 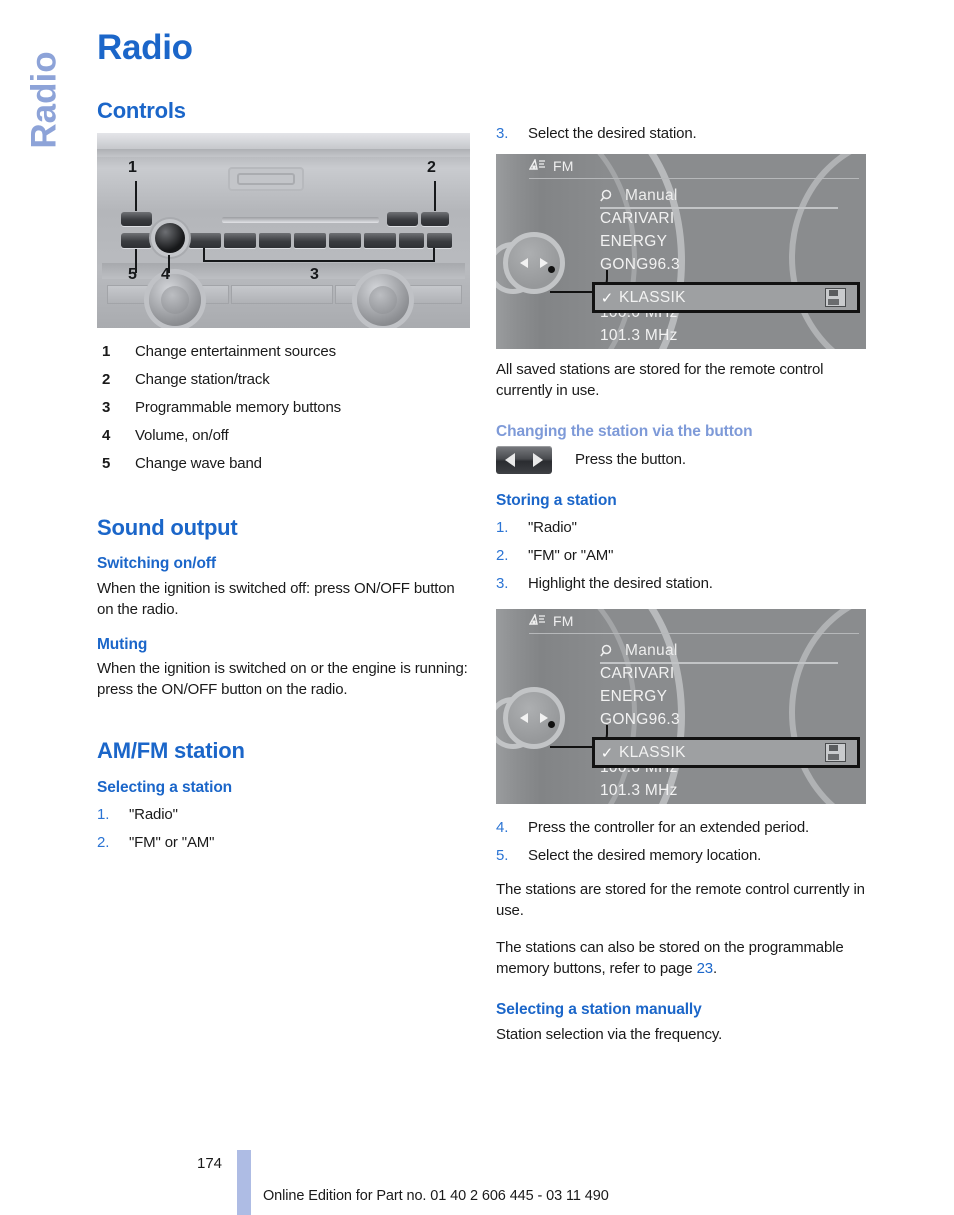 What do you see at coordinates (620, 584) in the screenshot?
I see `step-text: Highlight the desired station.` at bounding box center [620, 584].